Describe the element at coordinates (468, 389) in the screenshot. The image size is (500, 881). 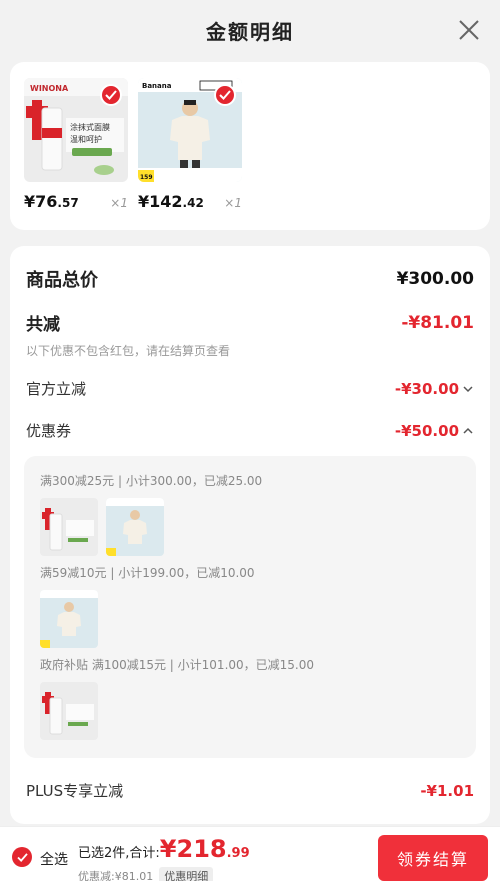
I see `chevron-down-icon` at that location.